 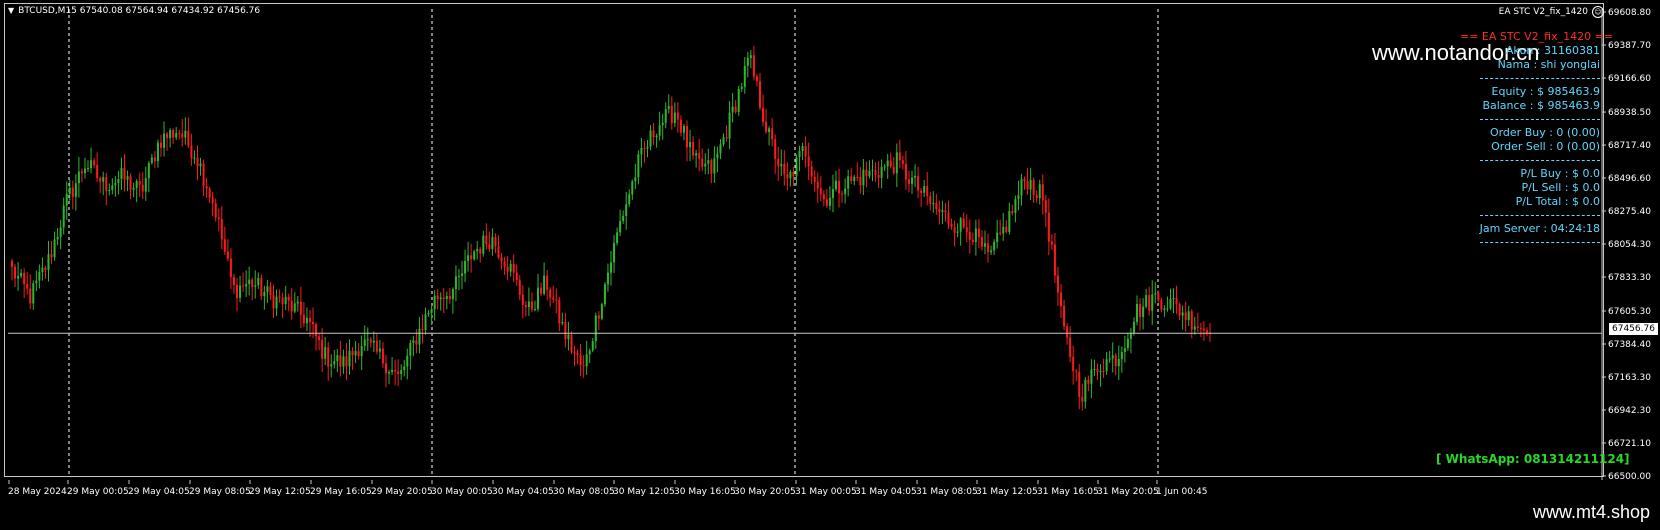 What do you see at coordinates (341, 492) in the screenshot?
I see `time-tick-label: 29 May 16:05` at bounding box center [341, 492].